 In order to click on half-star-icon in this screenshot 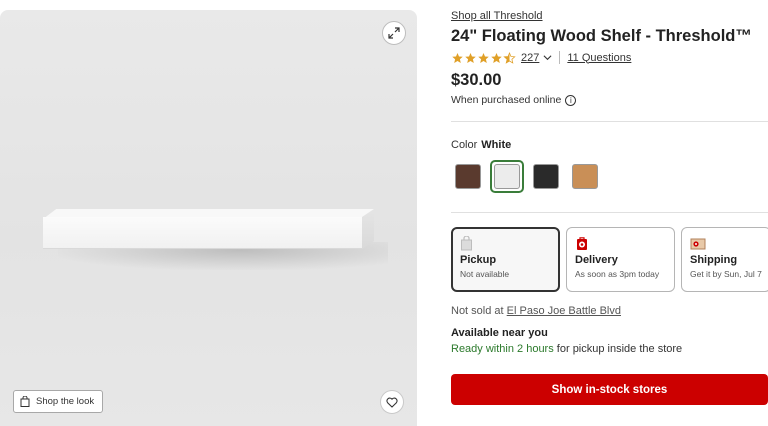, I will do `click(509, 57)`.